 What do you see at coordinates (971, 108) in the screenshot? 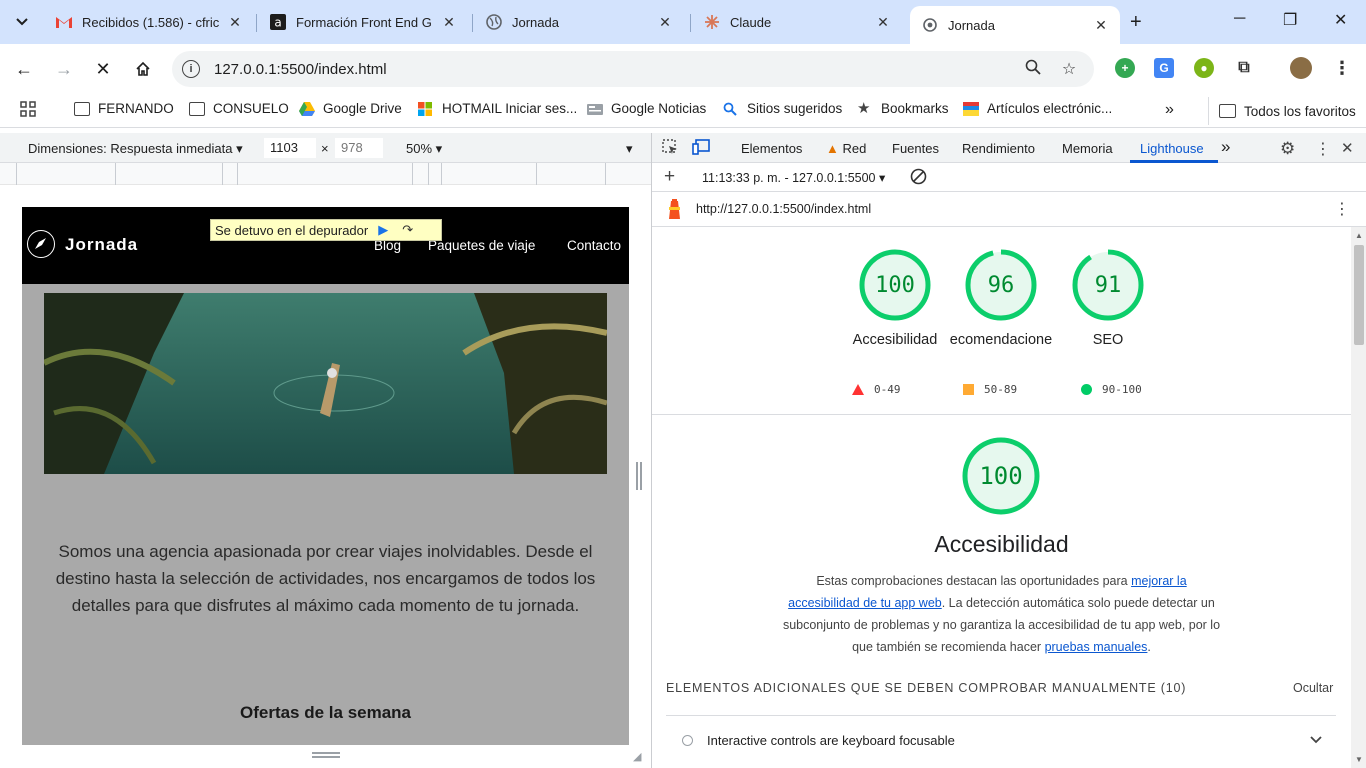
I see `store-icon` at bounding box center [971, 108].